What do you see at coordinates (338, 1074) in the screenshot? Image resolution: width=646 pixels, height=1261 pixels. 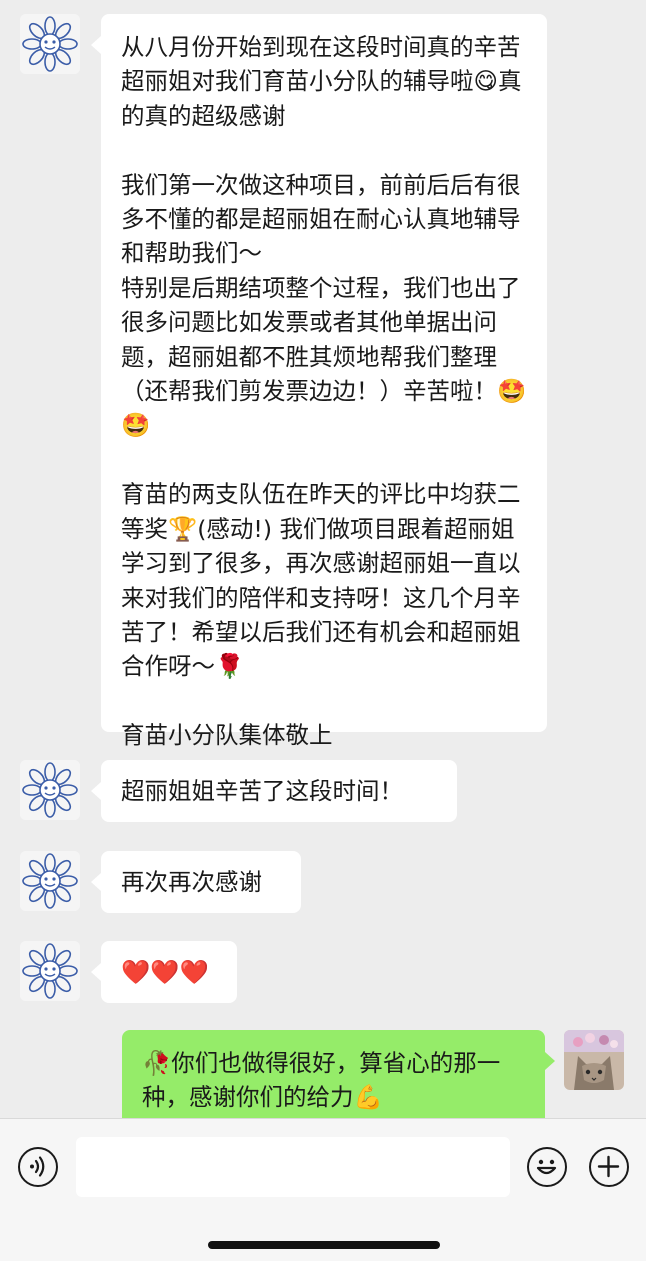 I see `message-bubble: 🥀你们也做得很好，算省心的那一种，感谢你们的给力💪` at bounding box center [338, 1074].